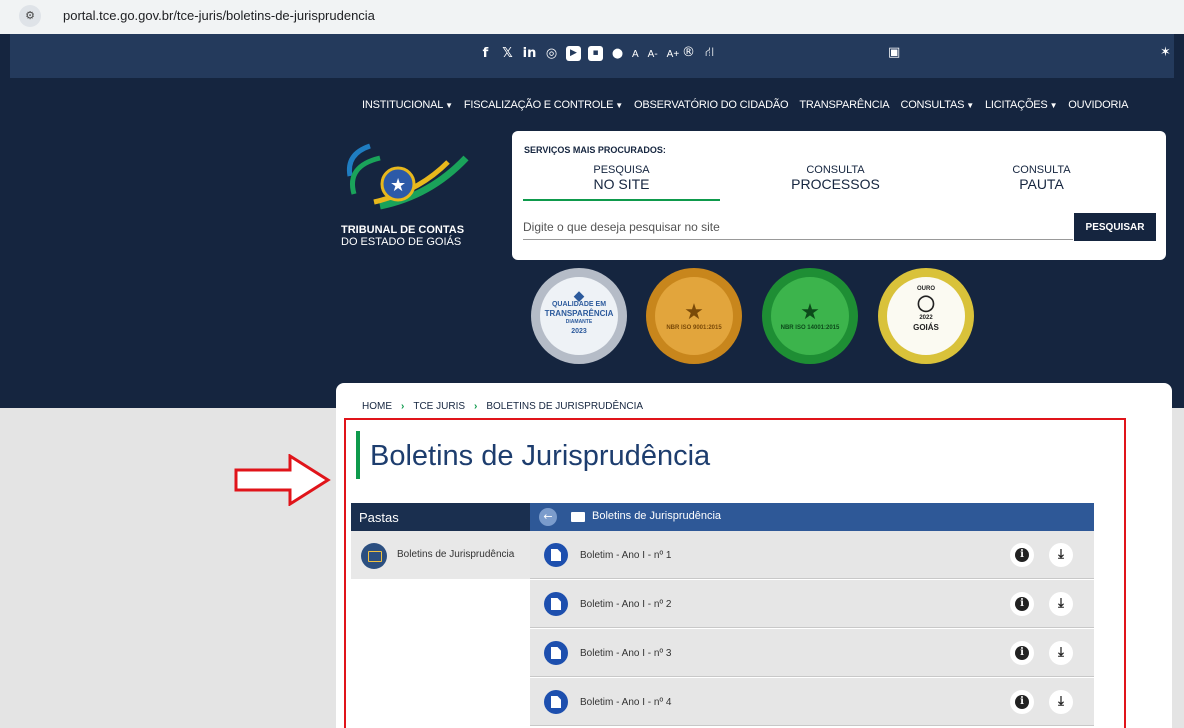 This screenshot has height=728, width=1184. Describe the element at coordinates (358, 455) in the screenshot. I see `title-accent-bar` at that location.